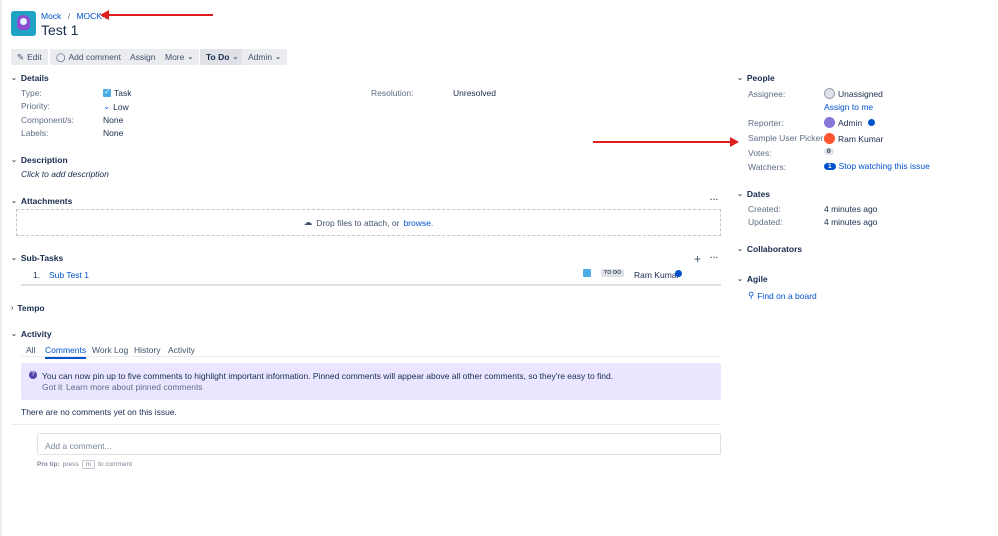 The height and width of the screenshot is (536, 998). I want to click on created-value: 4 minutes ago, so click(851, 209).